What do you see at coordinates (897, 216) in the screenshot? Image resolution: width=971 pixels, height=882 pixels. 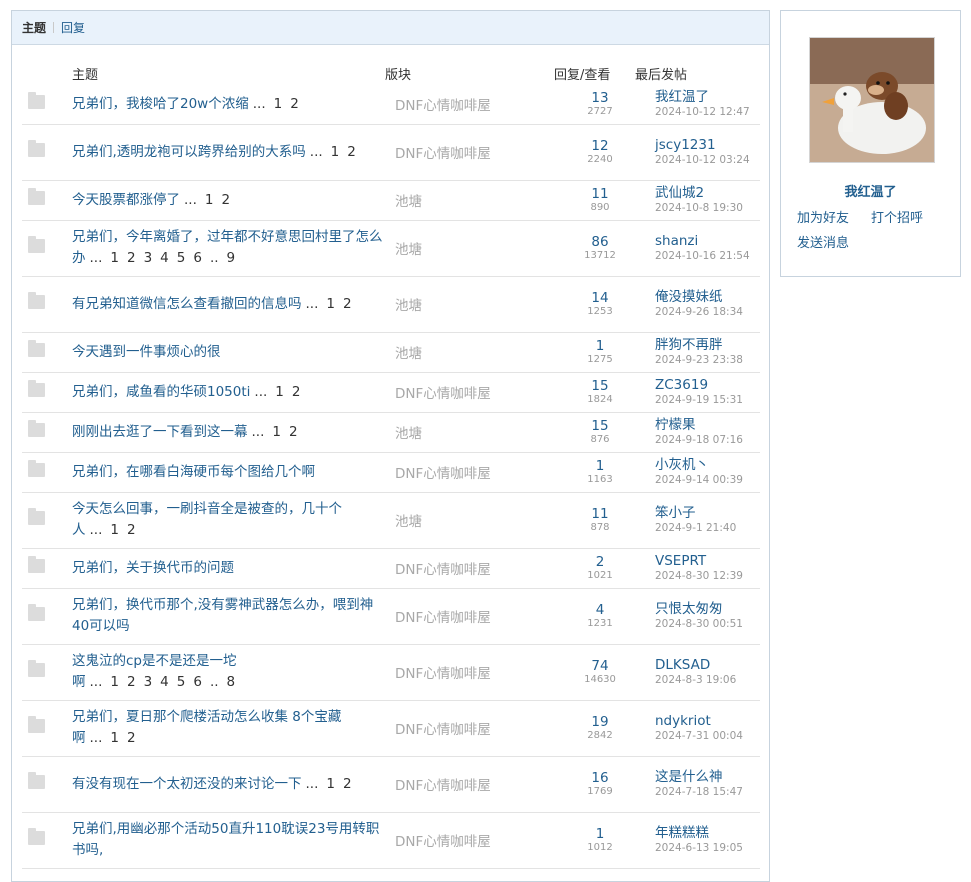 I see `greet-link: 打个招呼` at bounding box center [897, 216].